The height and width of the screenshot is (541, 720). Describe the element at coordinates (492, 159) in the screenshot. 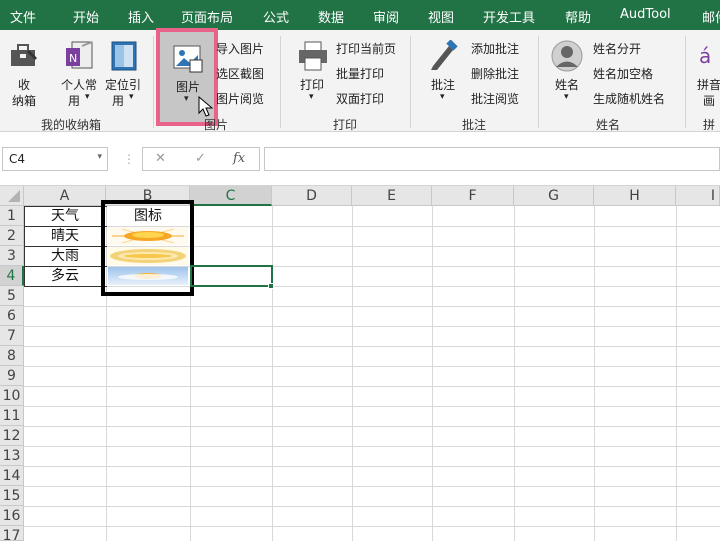

I see `formula-input` at that location.